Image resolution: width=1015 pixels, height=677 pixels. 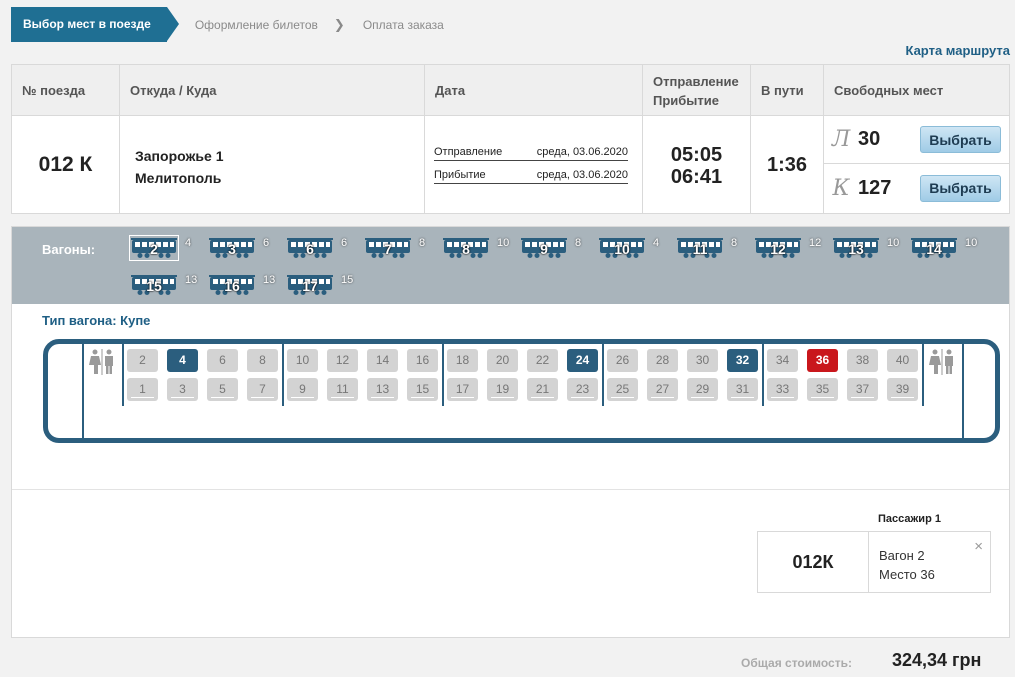 What do you see at coordinates (182, 389) in the screenshot?
I see `seat-3: 3` at bounding box center [182, 389].